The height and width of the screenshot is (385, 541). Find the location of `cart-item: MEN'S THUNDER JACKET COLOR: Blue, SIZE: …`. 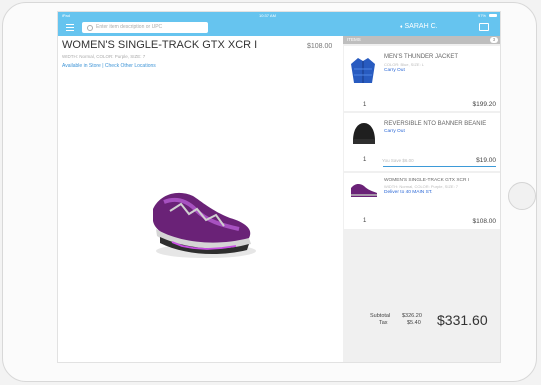

cart-item: MEN'S THUNDER JACKET COLOR: Blue, SIZE: … is located at coordinates (422, 78).